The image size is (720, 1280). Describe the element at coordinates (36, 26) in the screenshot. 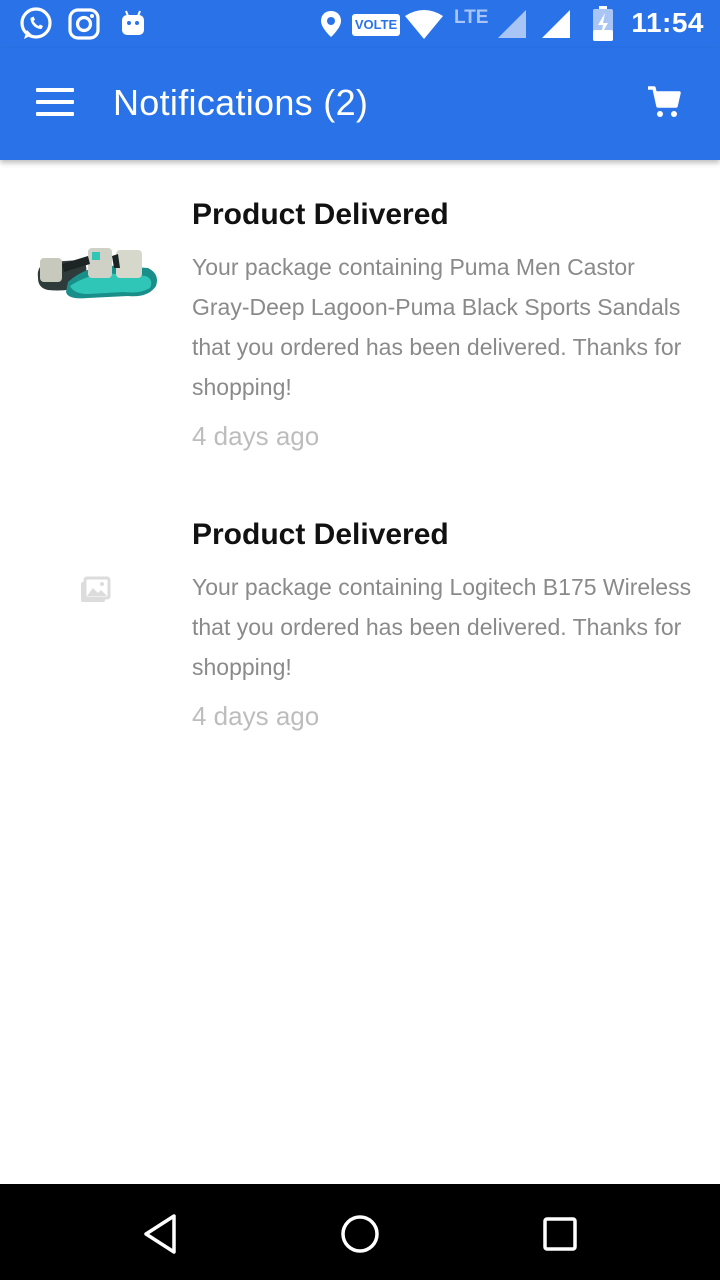

I see `whatsapp-icon` at that location.